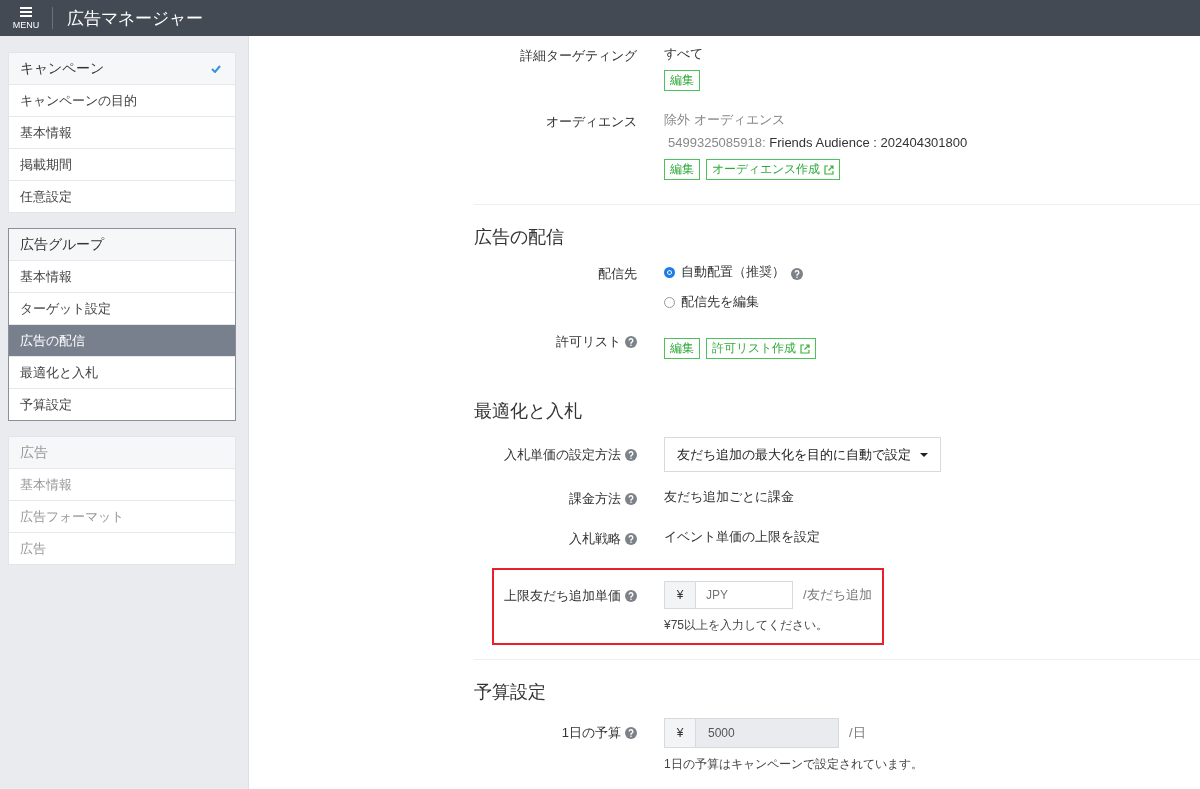 The width and height of the screenshot is (1200, 789). What do you see at coordinates (562, 455) in the screenshot?
I see `field-label: 入札単価の設定方法` at bounding box center [562, 455].